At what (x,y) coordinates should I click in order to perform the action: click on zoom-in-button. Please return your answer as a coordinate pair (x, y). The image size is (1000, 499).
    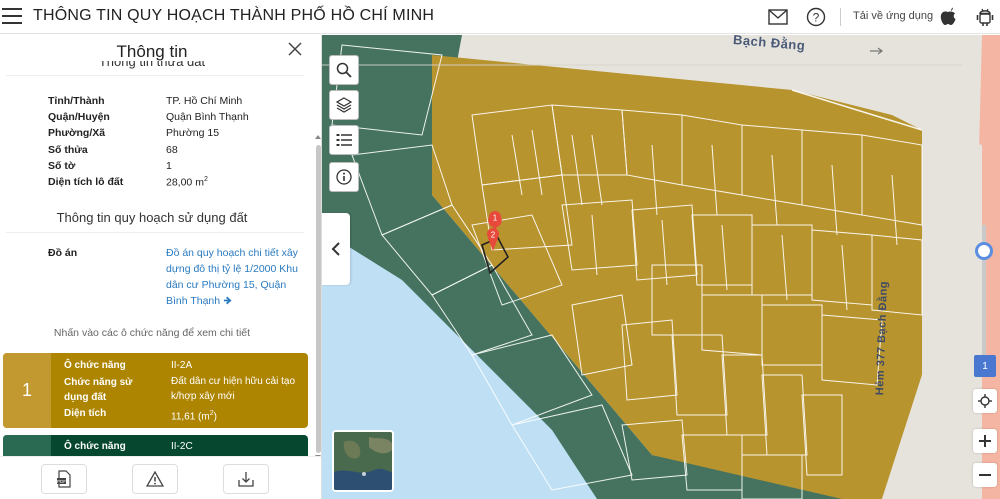
    Looking at the image, I should click on (985, 441).